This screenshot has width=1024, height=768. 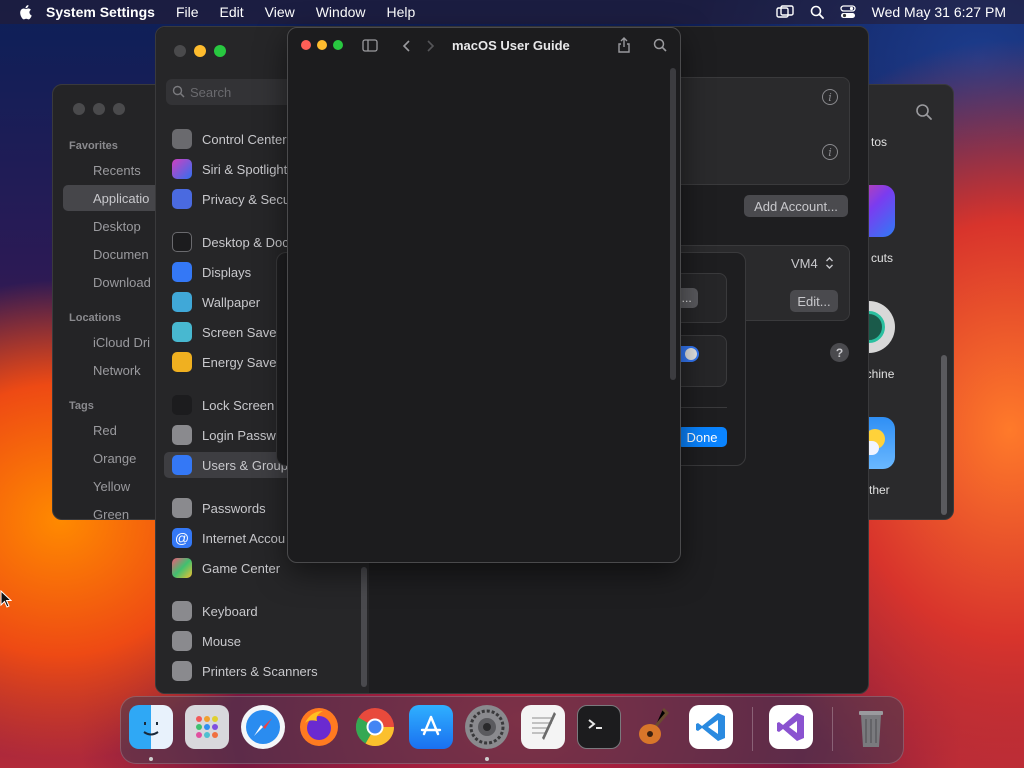 I want to click on sidebar-item-login-password: Login Passwo, so click(x=227, y=435).